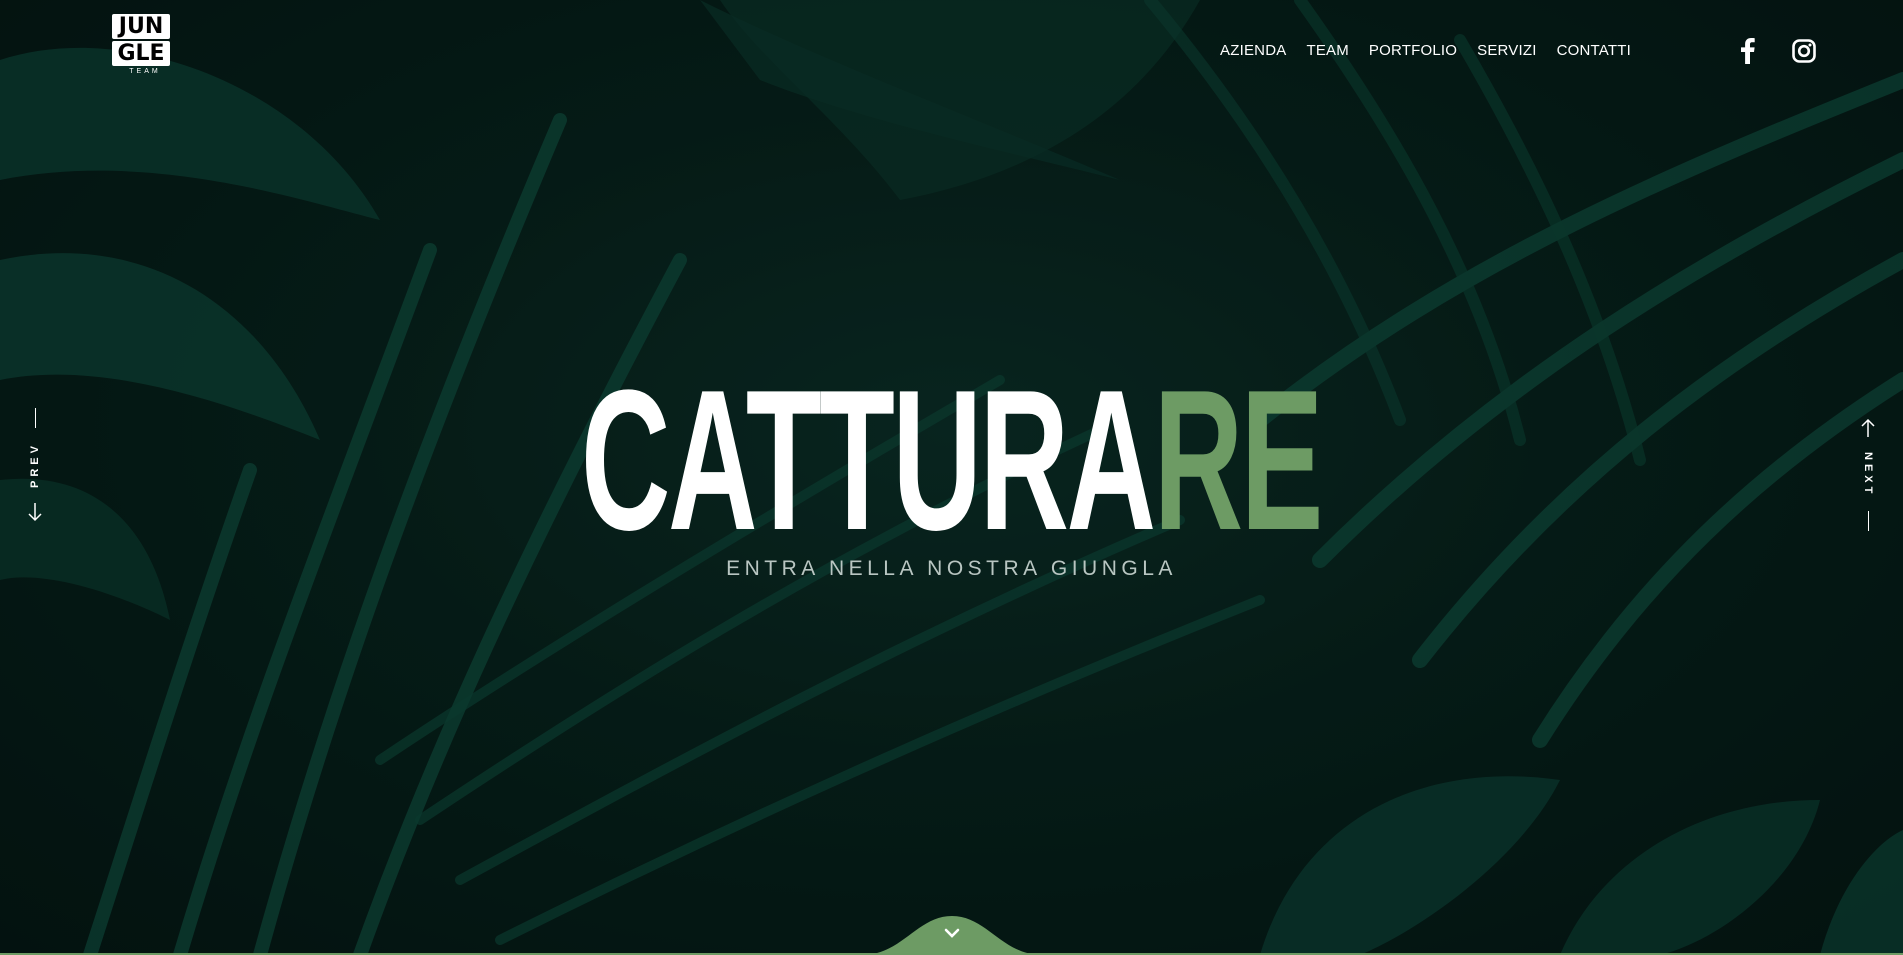 The height and width of the screenshot is (955, 1903). I want to click on hero-title-green: RE, so click(1238, 460).